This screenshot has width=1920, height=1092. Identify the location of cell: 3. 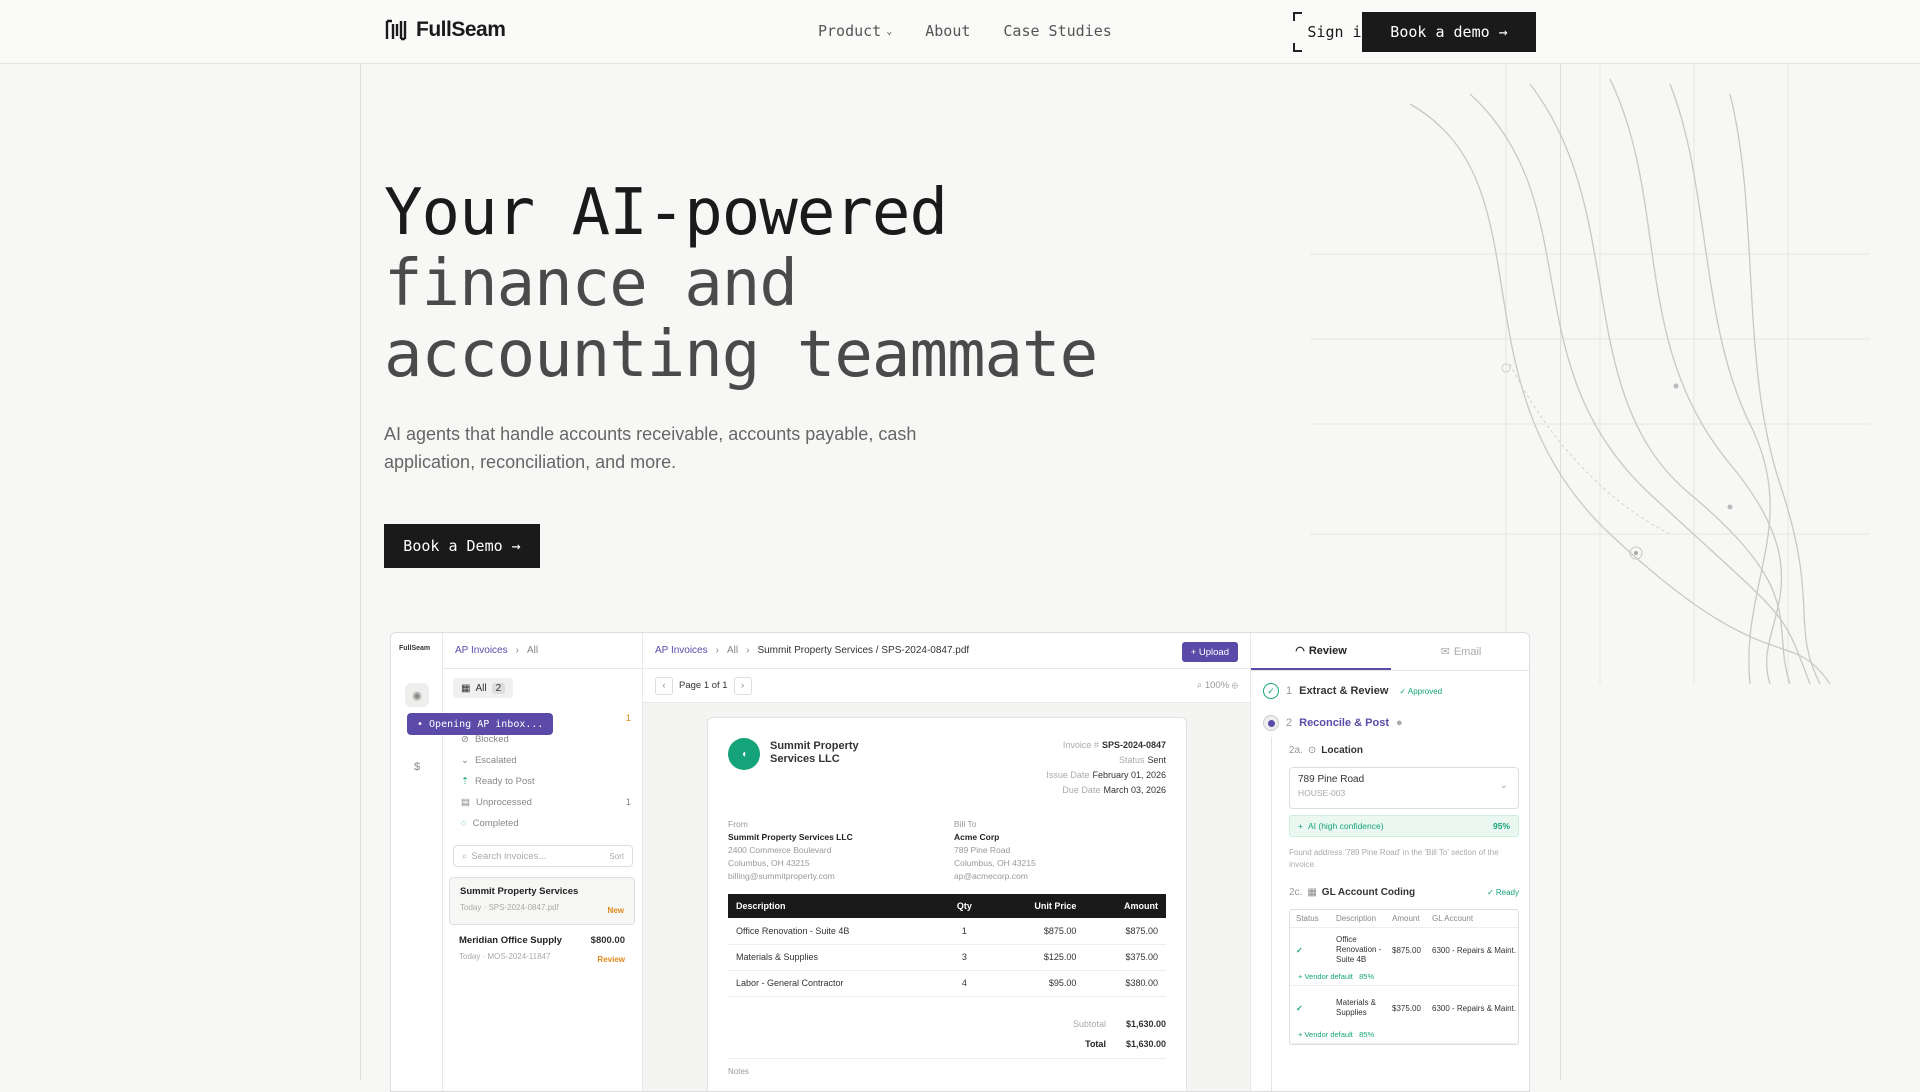
(964, 957).